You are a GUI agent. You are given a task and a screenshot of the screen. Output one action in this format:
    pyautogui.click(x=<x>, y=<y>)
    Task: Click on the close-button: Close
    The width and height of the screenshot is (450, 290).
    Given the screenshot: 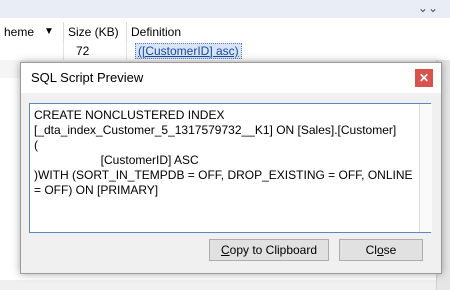 What is the action you would take?
    pyautogui.click(x=381, y=250)
    